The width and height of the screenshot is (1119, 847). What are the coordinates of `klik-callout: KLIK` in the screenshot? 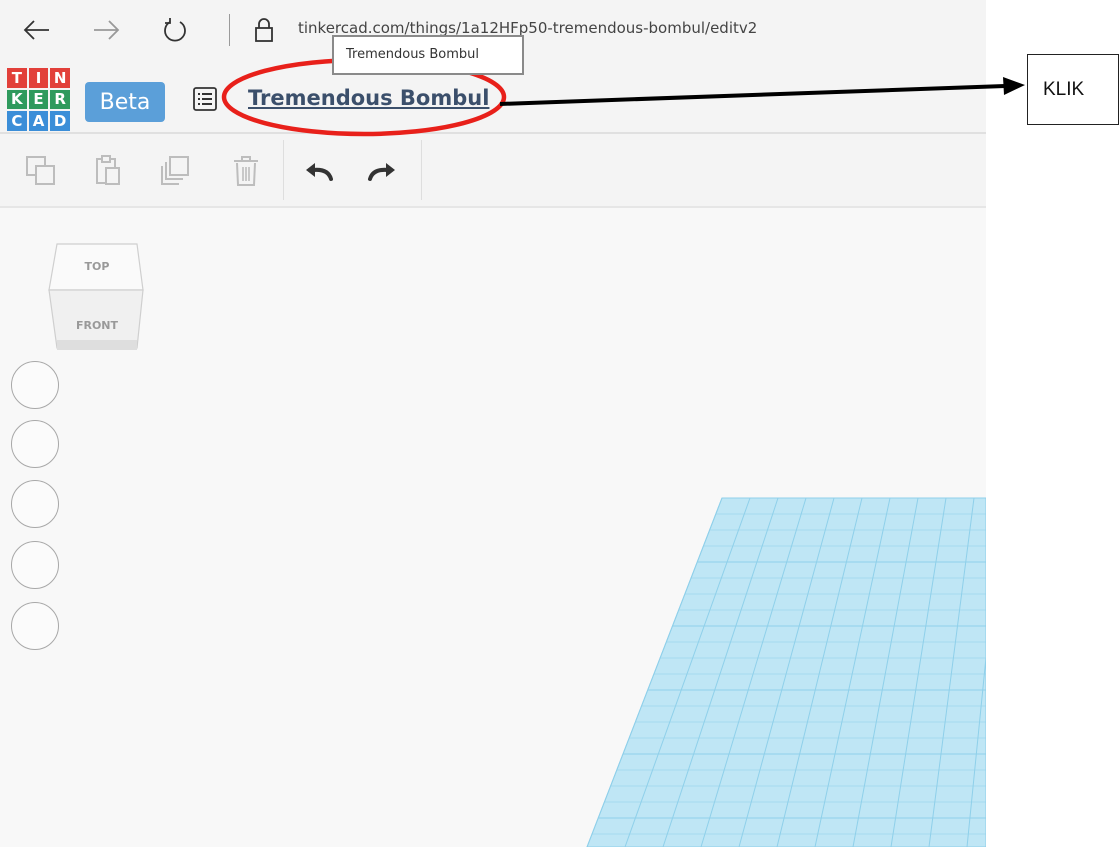 It's located at (1073, 89).